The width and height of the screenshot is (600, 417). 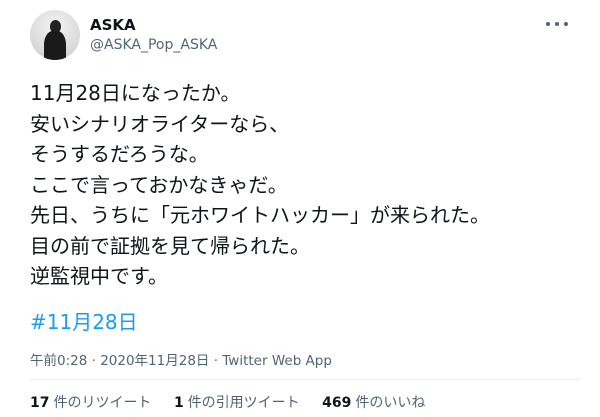 What do you see at coordinates (159, 184) in the screenshot?
I see `tweet-line: ここで言っておかなきゃだ。` at bounding box center [159, 184].